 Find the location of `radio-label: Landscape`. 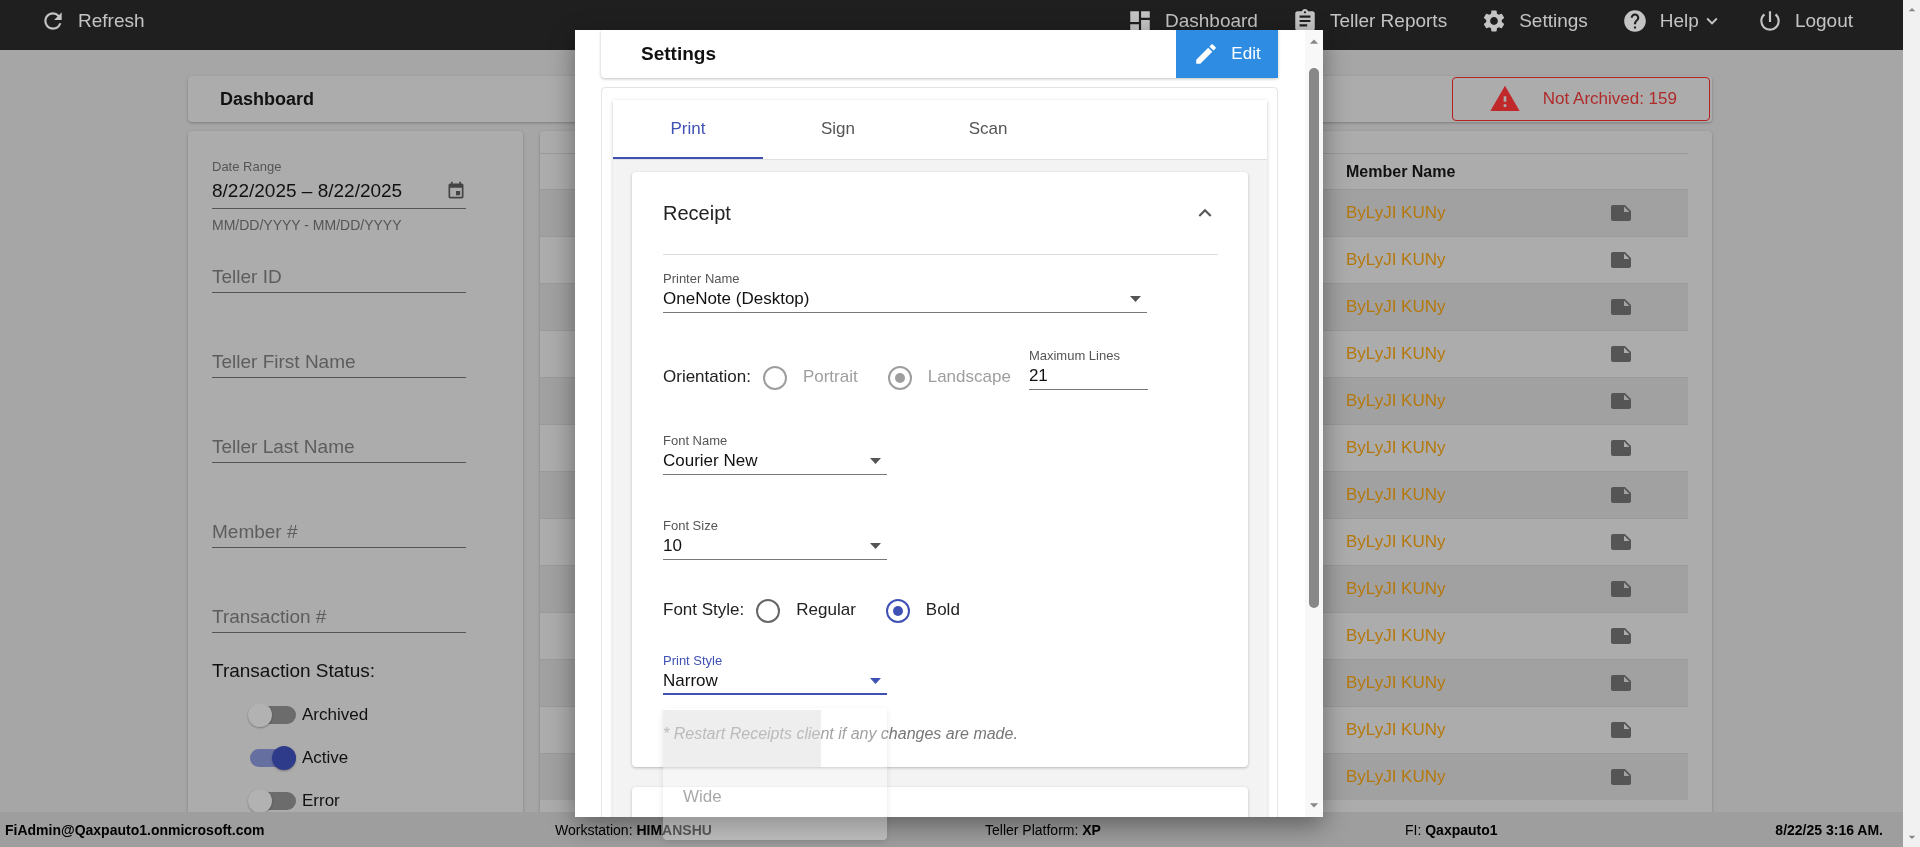

radio-label: Landscape is located at coordinates (969, 377).